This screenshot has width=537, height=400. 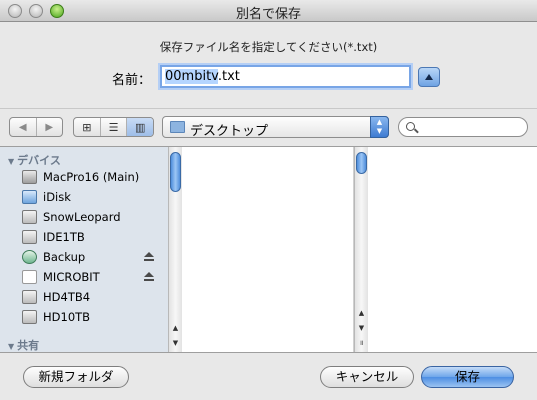 I want to click on sidebar-item-backup: Backup, so click(x=92, y=257).